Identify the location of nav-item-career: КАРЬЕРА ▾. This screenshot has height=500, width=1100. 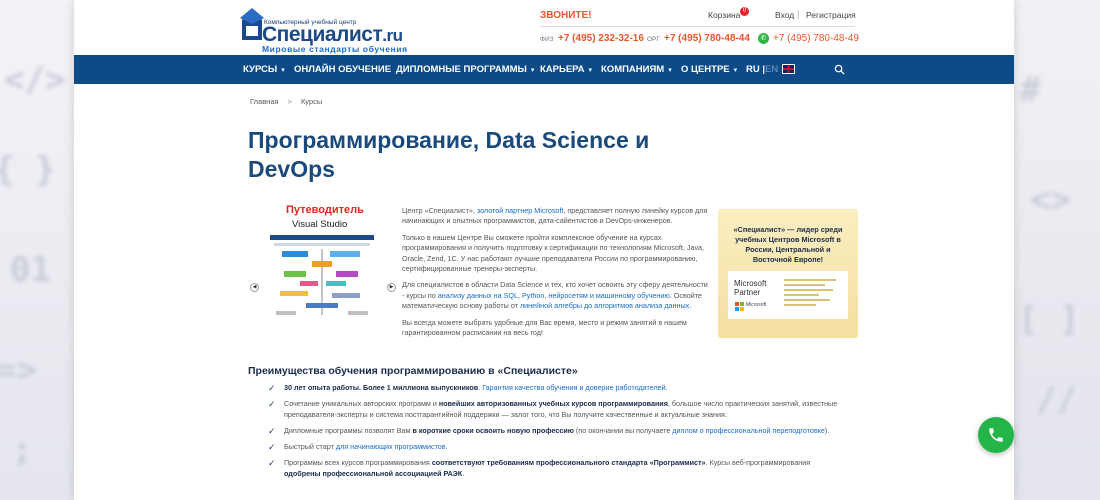
(566, 69).